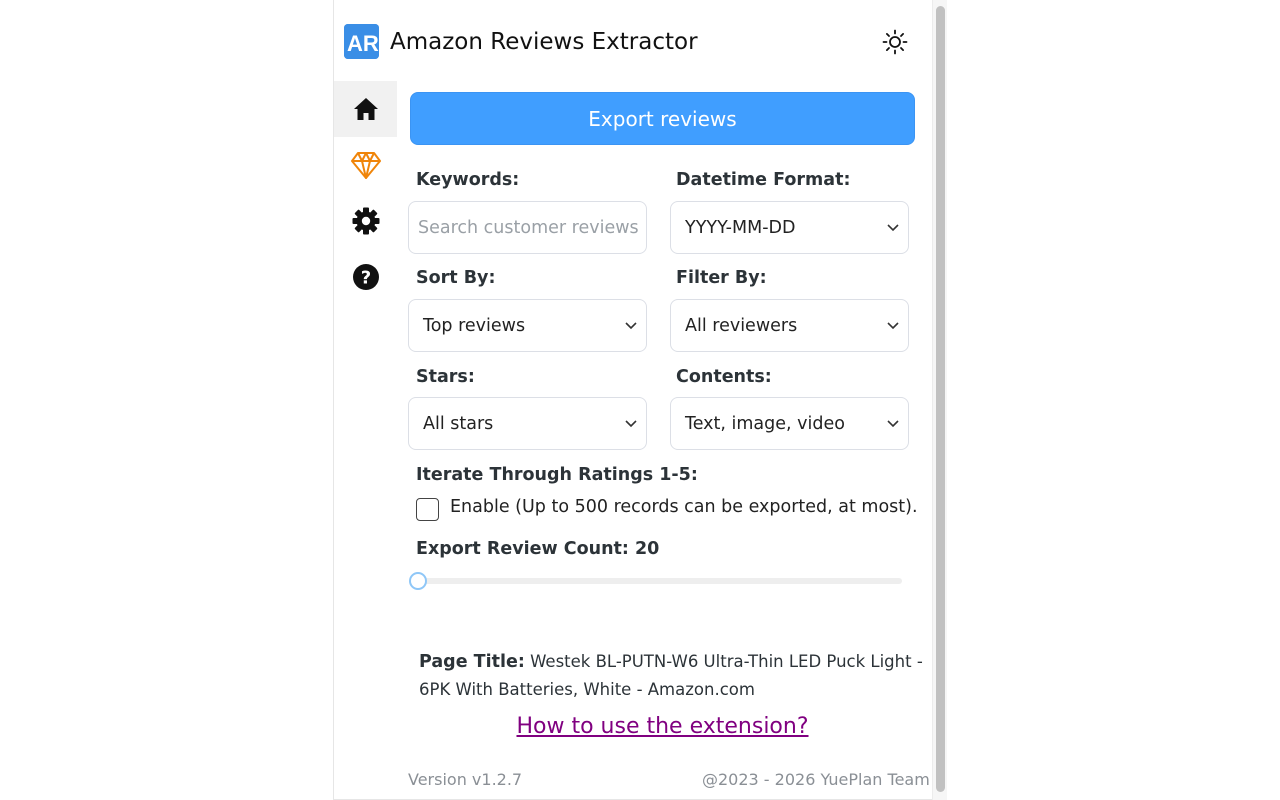  Describe the element at coordinates (445, 377) in the screenshot. I see `stars-label: Stars:` at that location.